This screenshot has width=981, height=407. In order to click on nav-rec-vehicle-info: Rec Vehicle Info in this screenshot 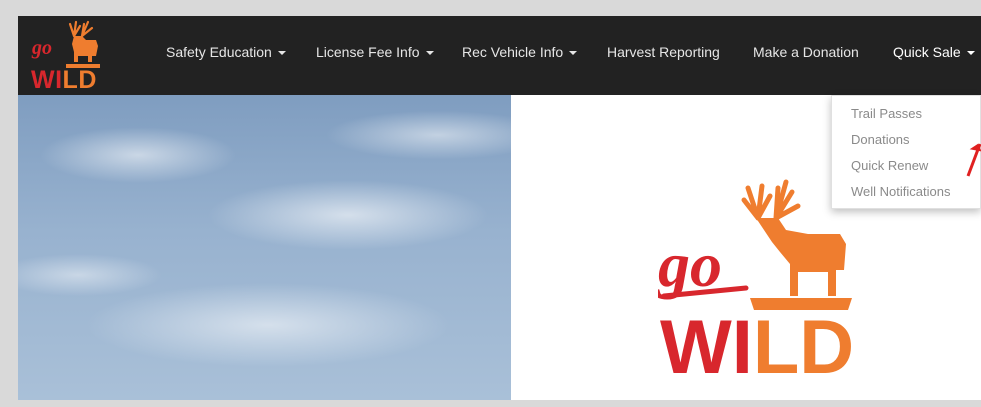, I will do `click(520, 52)`.